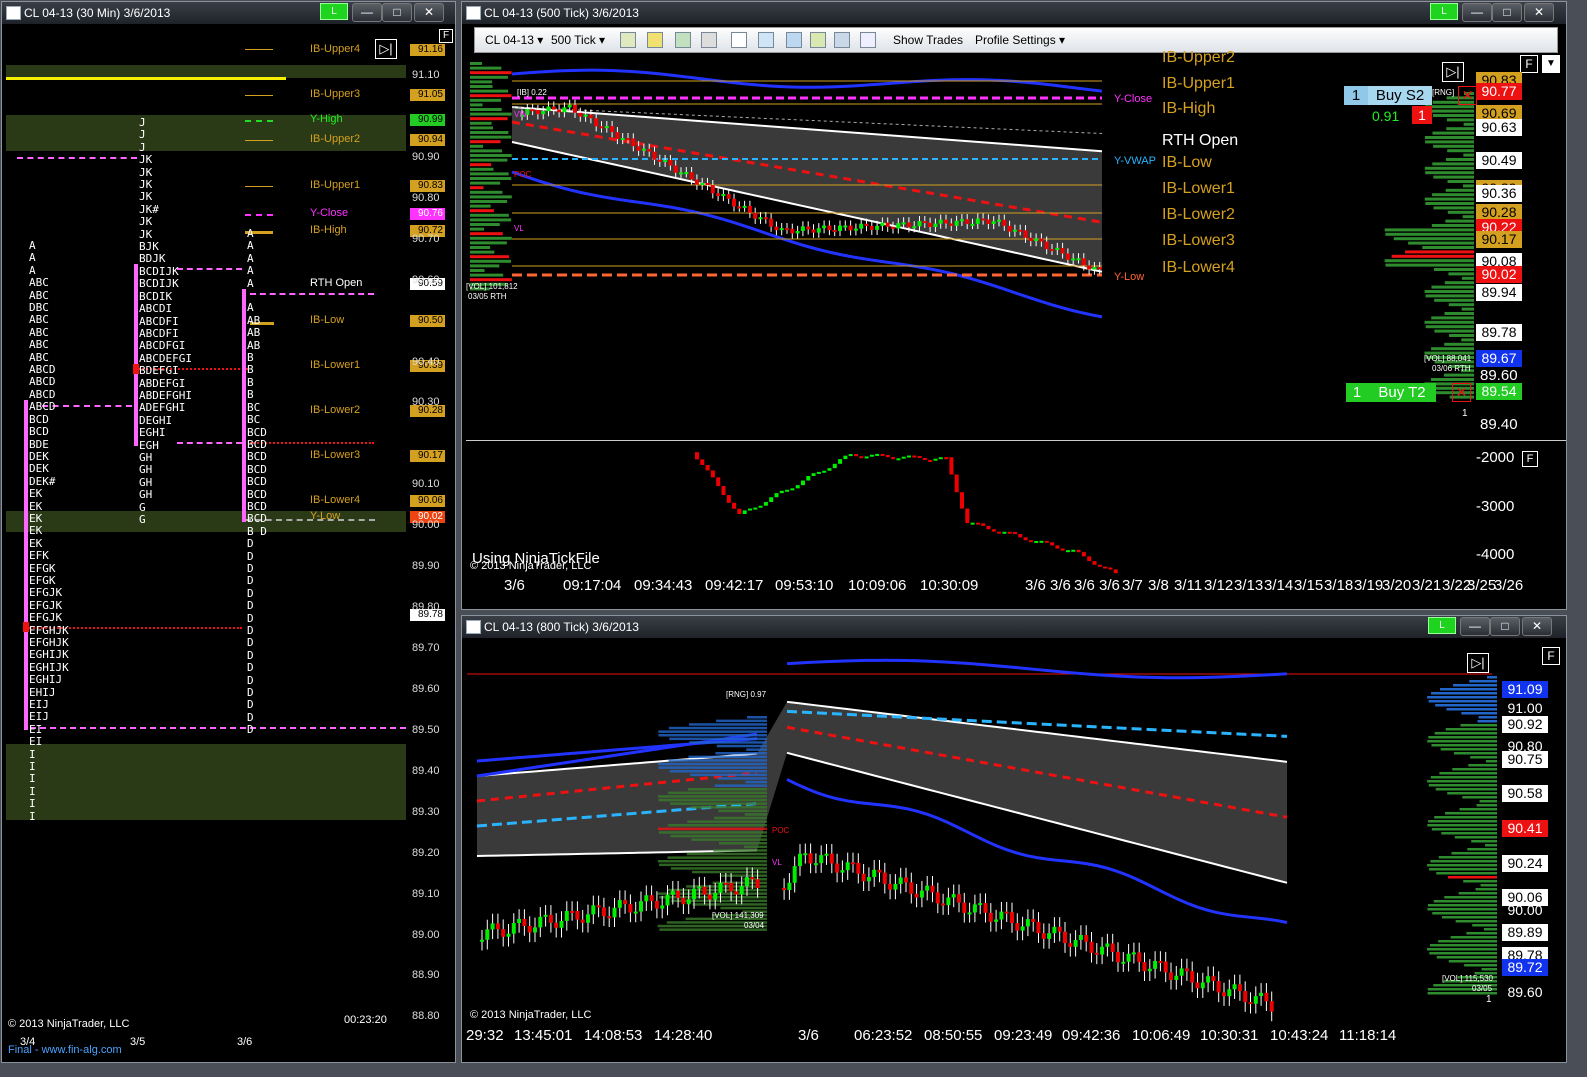  What do you see at coordinates (1427, 585) in the screenshot?
I see `time-tick: 3/21` at bounding box center [1427, 585].